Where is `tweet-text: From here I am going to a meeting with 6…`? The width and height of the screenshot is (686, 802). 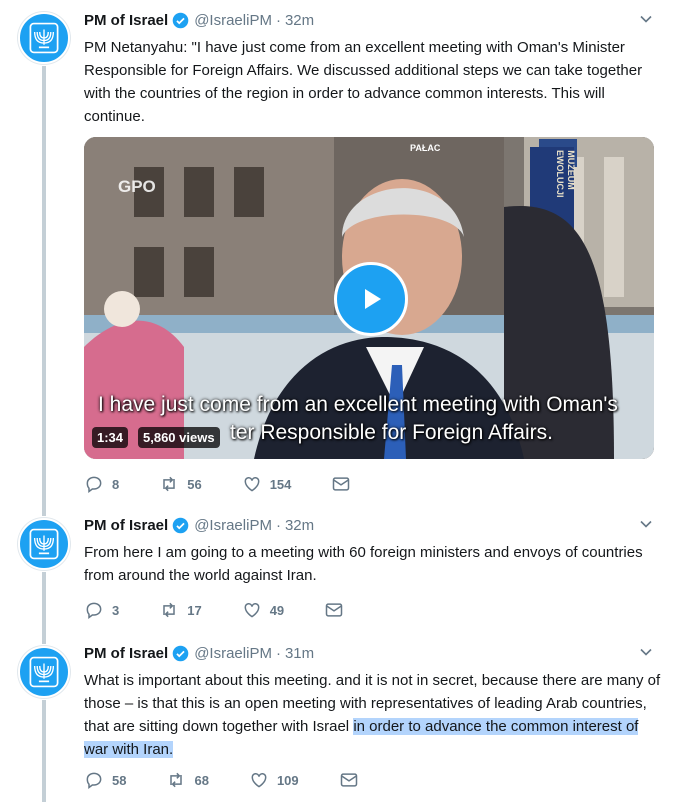
tweet-text: From here I am going to a meeting with 6… is located at coordinates (363, 564).